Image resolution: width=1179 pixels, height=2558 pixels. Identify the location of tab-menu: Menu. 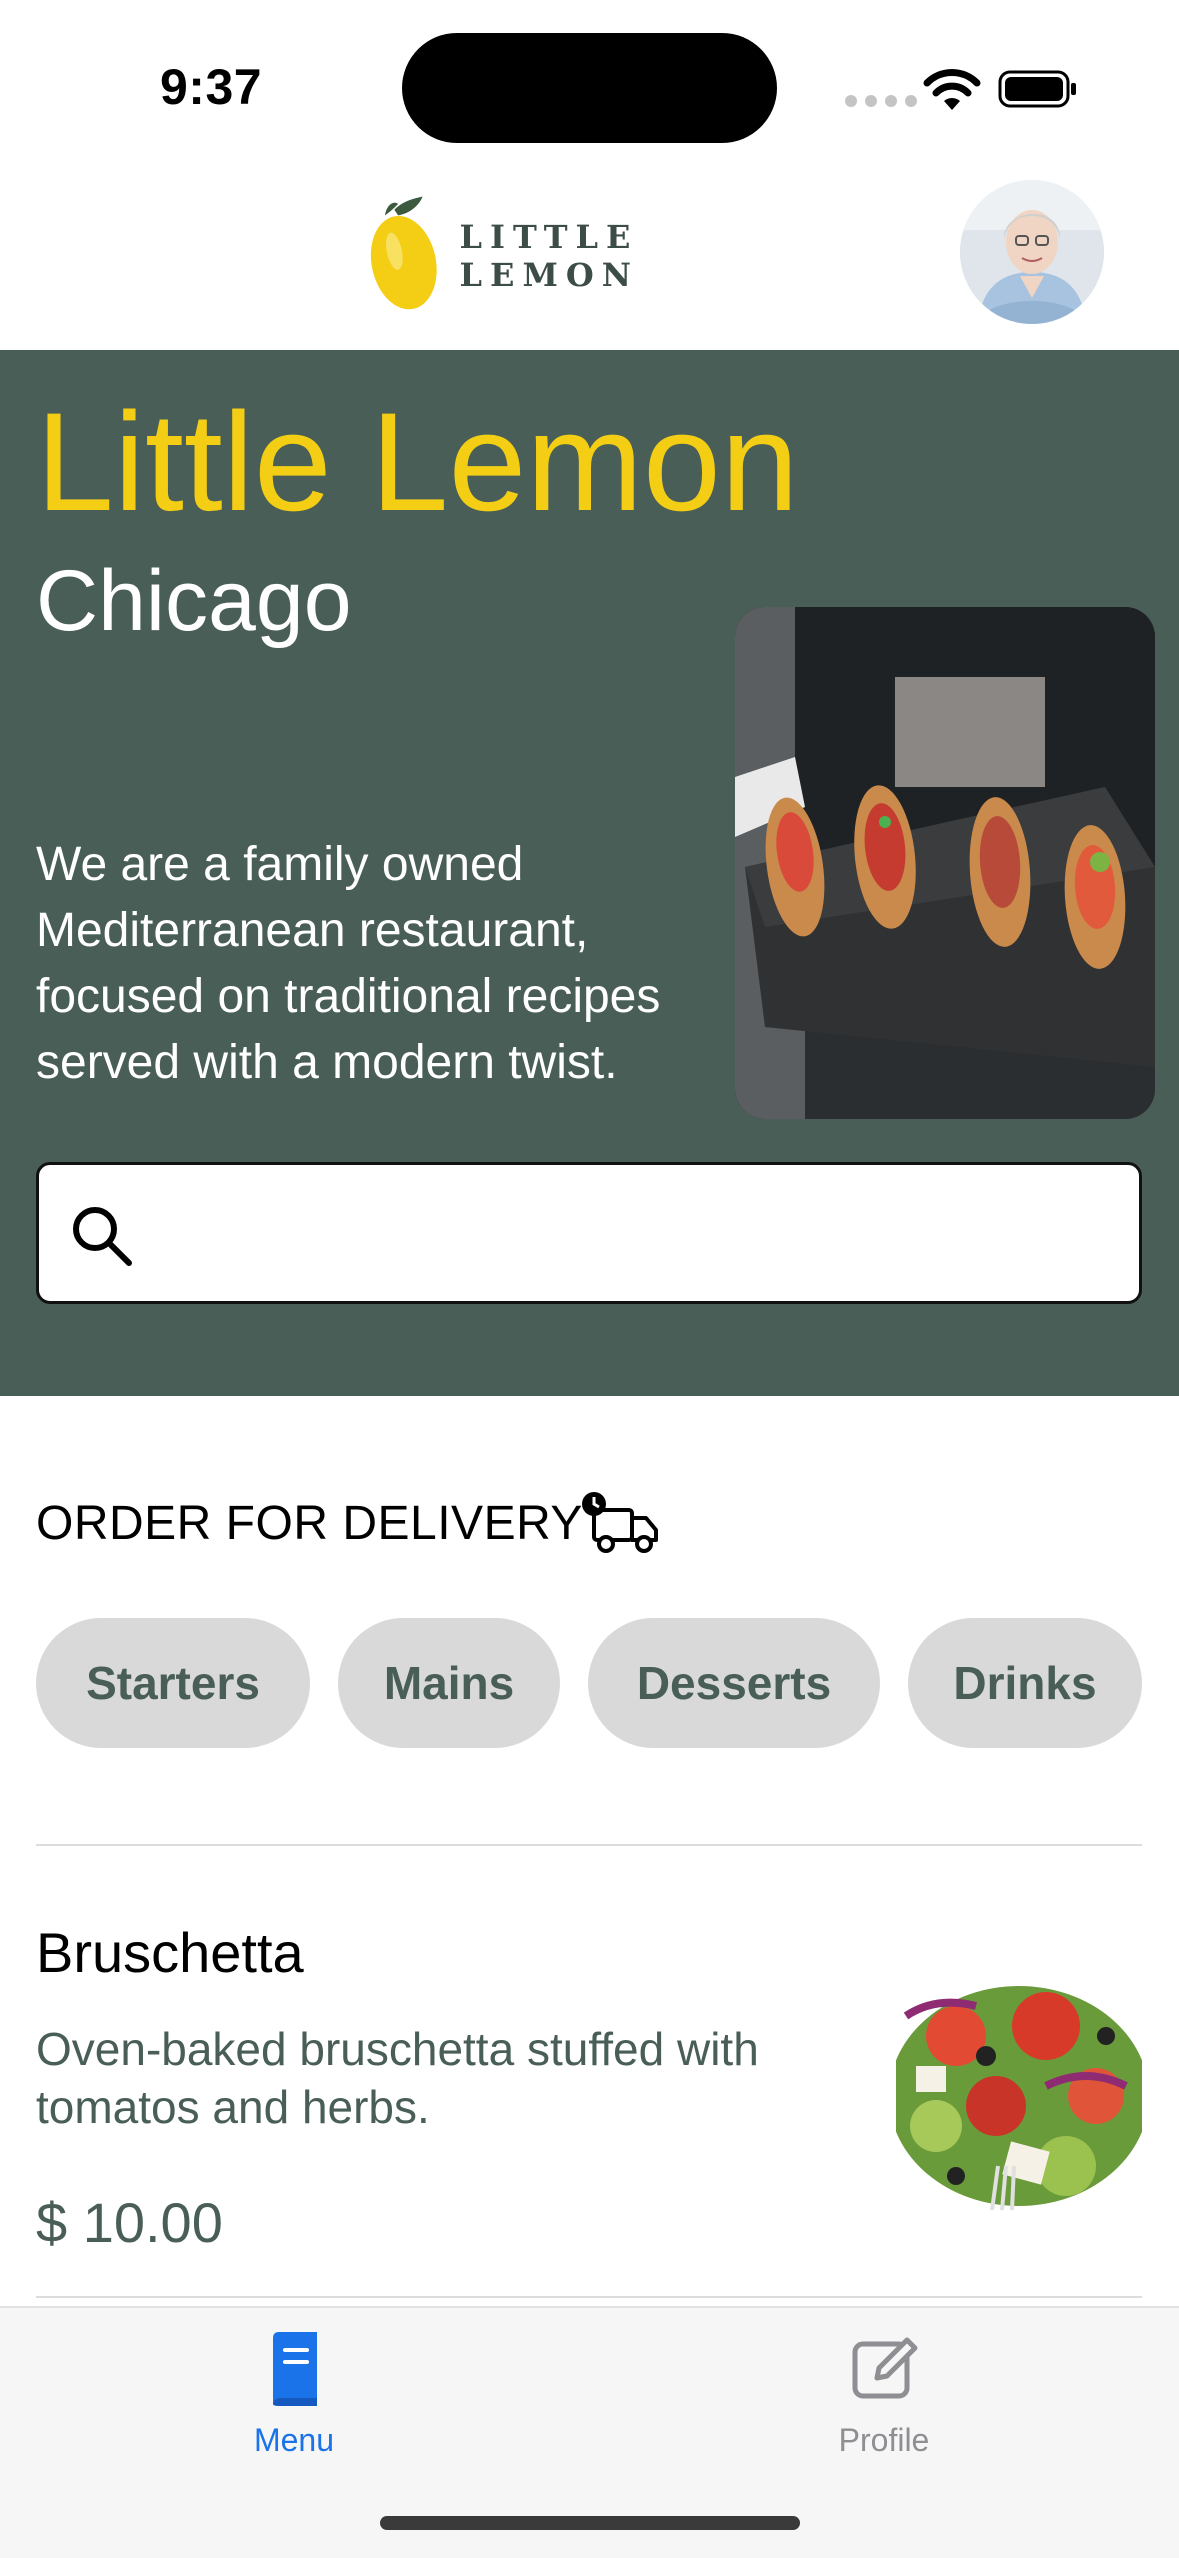
(294, 2403).